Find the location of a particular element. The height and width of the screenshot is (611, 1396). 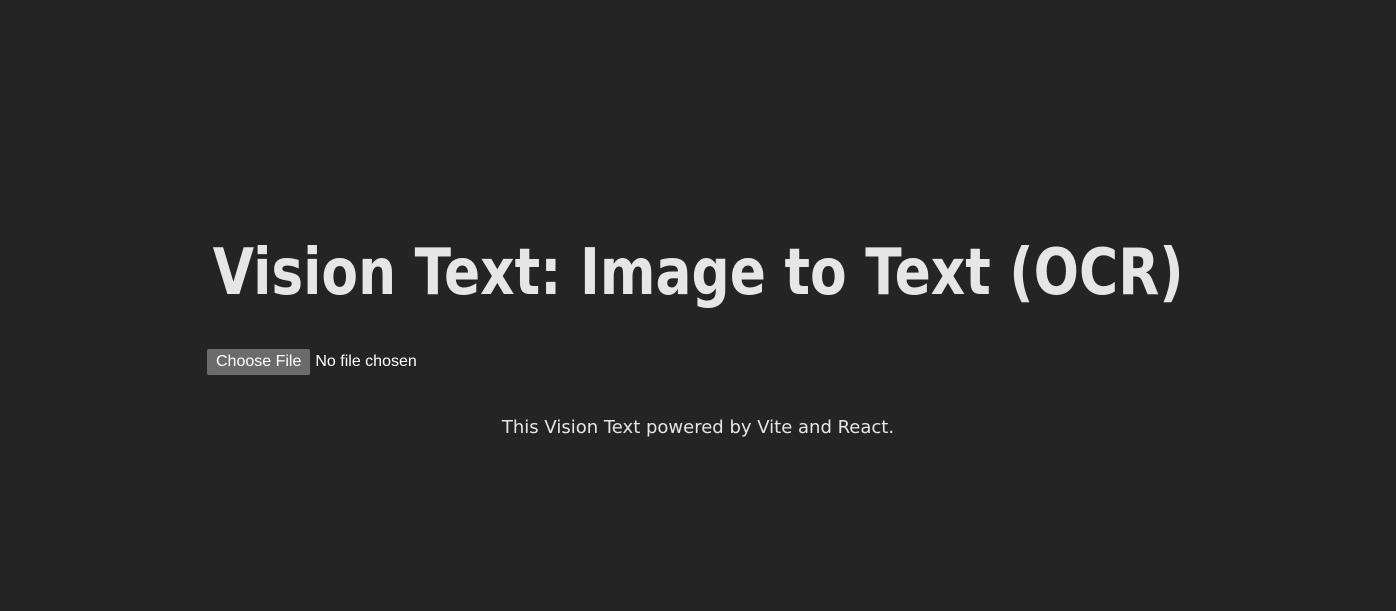

page-title: Vision Text: Image to Text (OCR) is located at coordinates (698, 273).